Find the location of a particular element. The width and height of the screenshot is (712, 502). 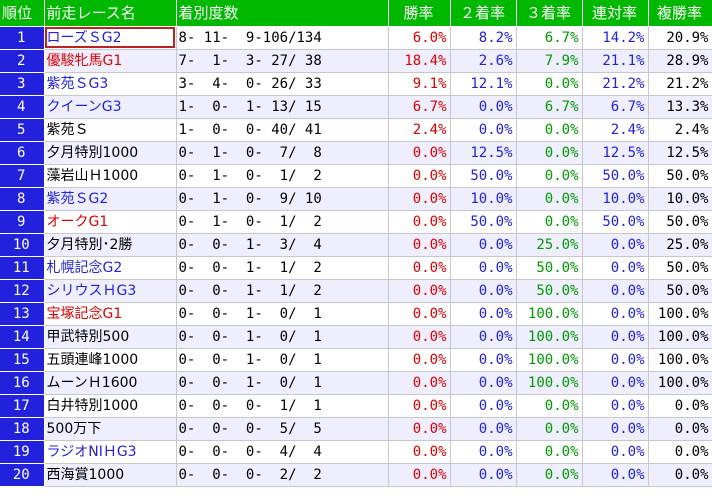

rank-cell: 5 is located at coordinates (22, 130).